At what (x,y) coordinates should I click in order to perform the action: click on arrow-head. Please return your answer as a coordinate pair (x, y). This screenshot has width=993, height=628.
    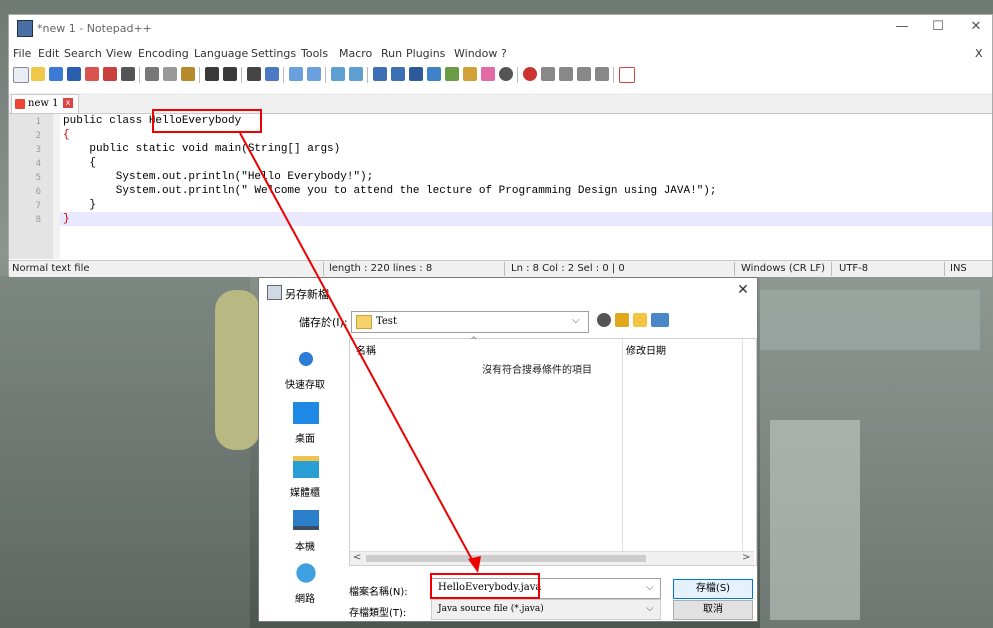
    Looking at the image, I should click on (474, 564).